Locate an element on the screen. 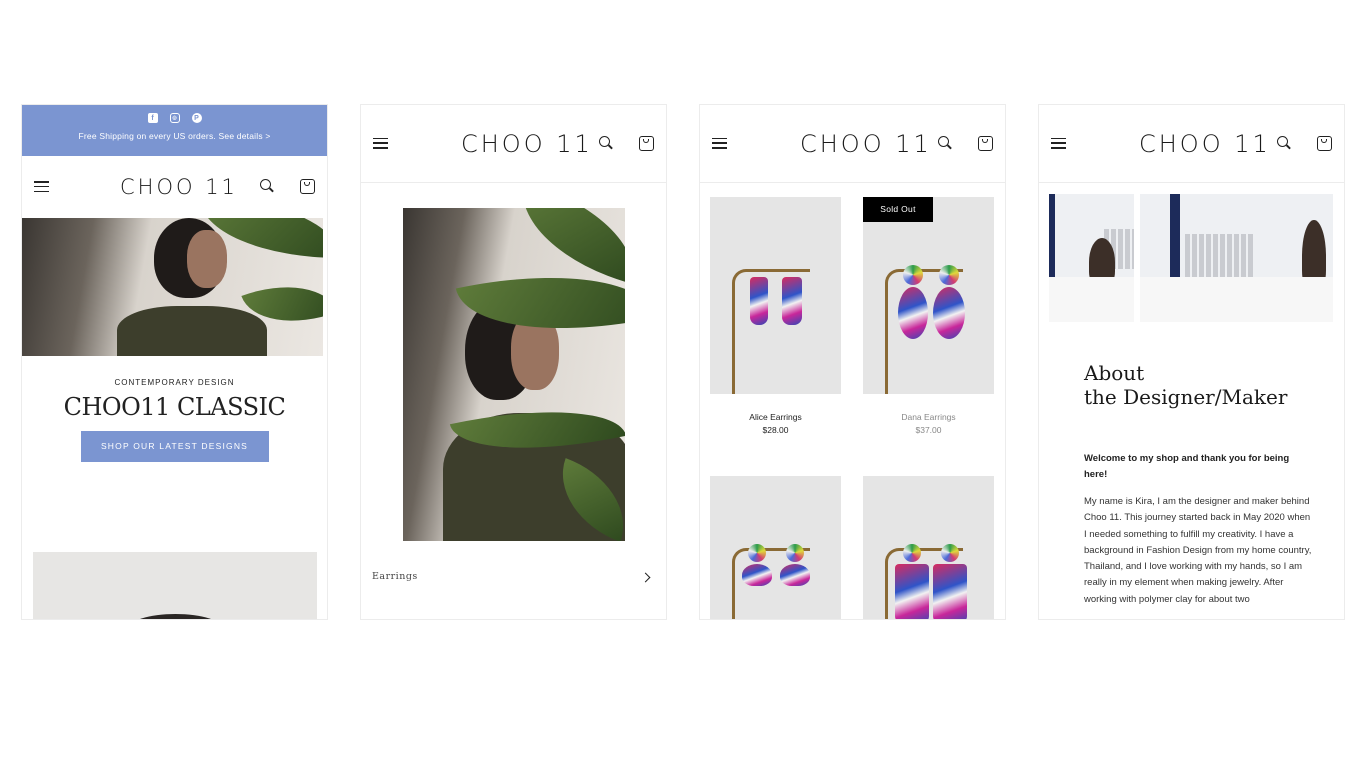 The width and height of the screenshot is (1366, 768). social-links: f ◎ P is located at coordinates (174, 118).